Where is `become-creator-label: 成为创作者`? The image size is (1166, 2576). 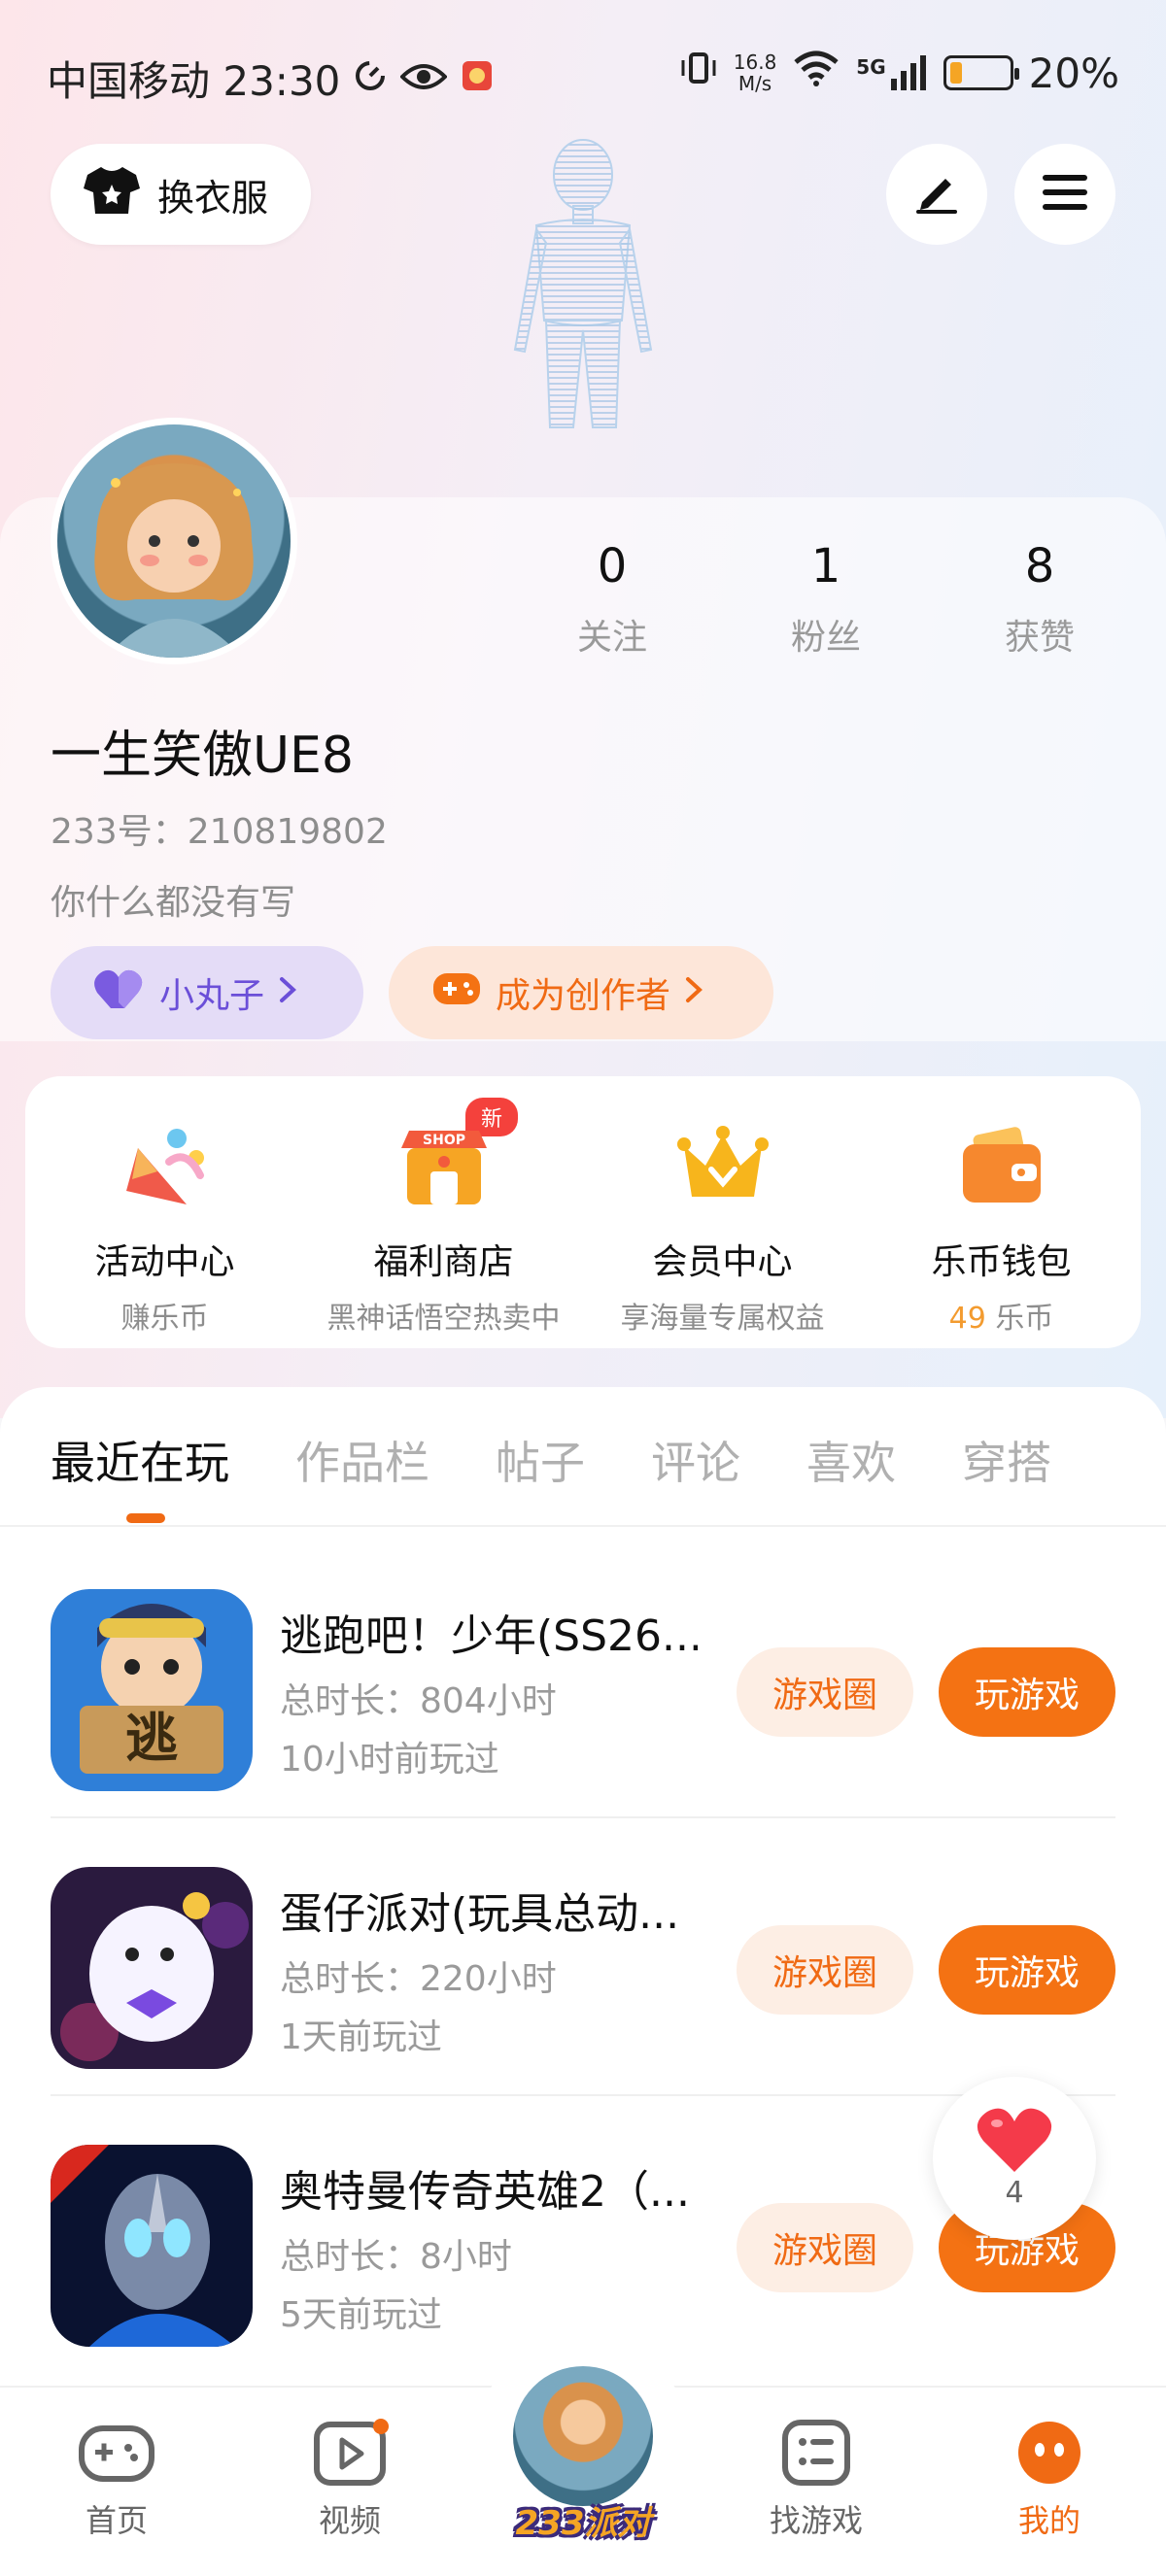
become-creator-label: 成为创作者 is located at coordinates (583, 996).